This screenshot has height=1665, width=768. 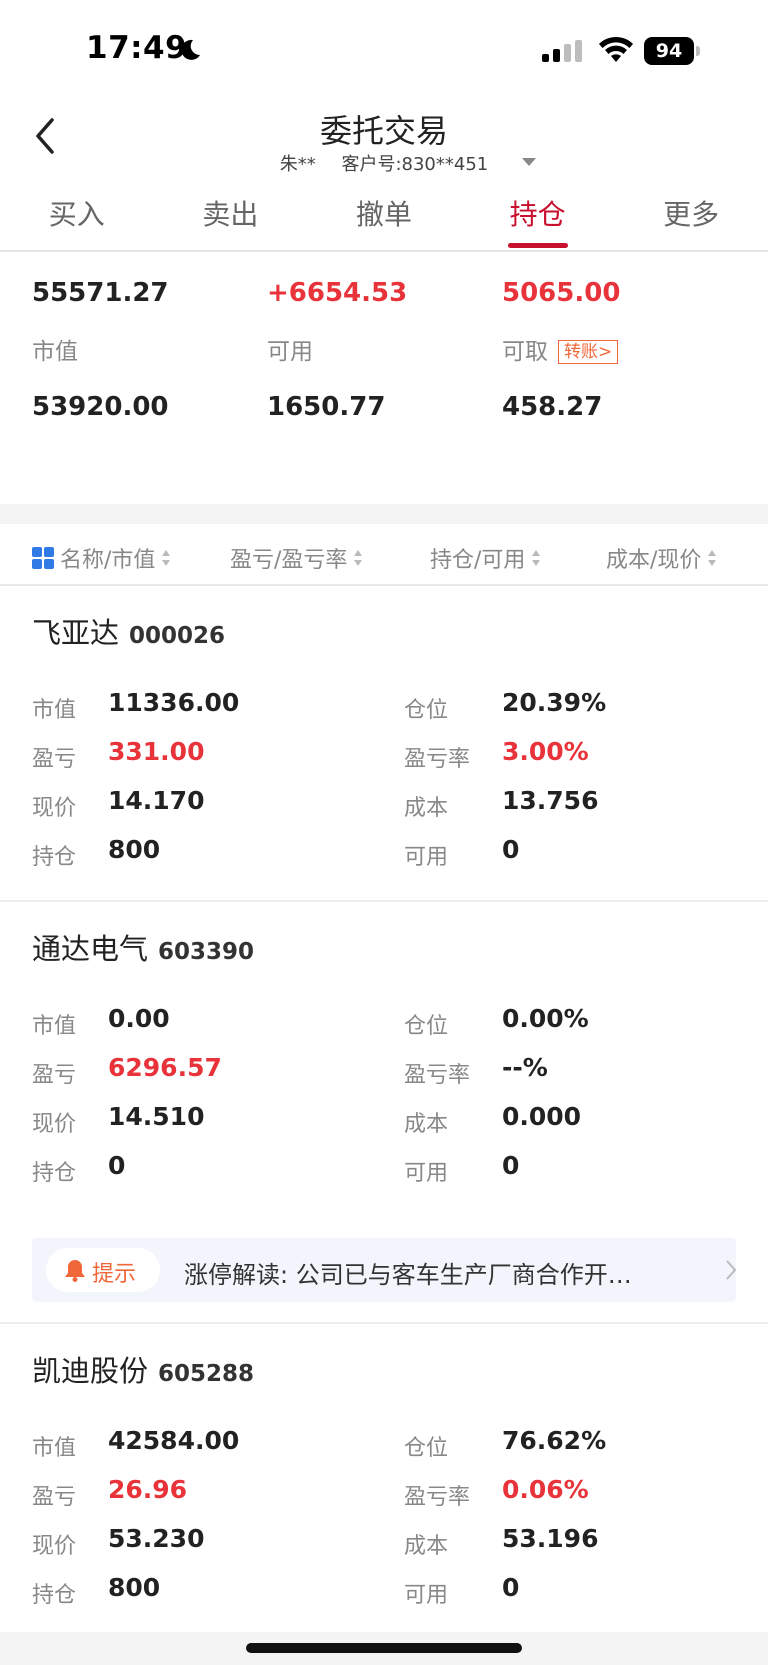 I want to click on price-value: 14.510, so click(x=156, y=1116).